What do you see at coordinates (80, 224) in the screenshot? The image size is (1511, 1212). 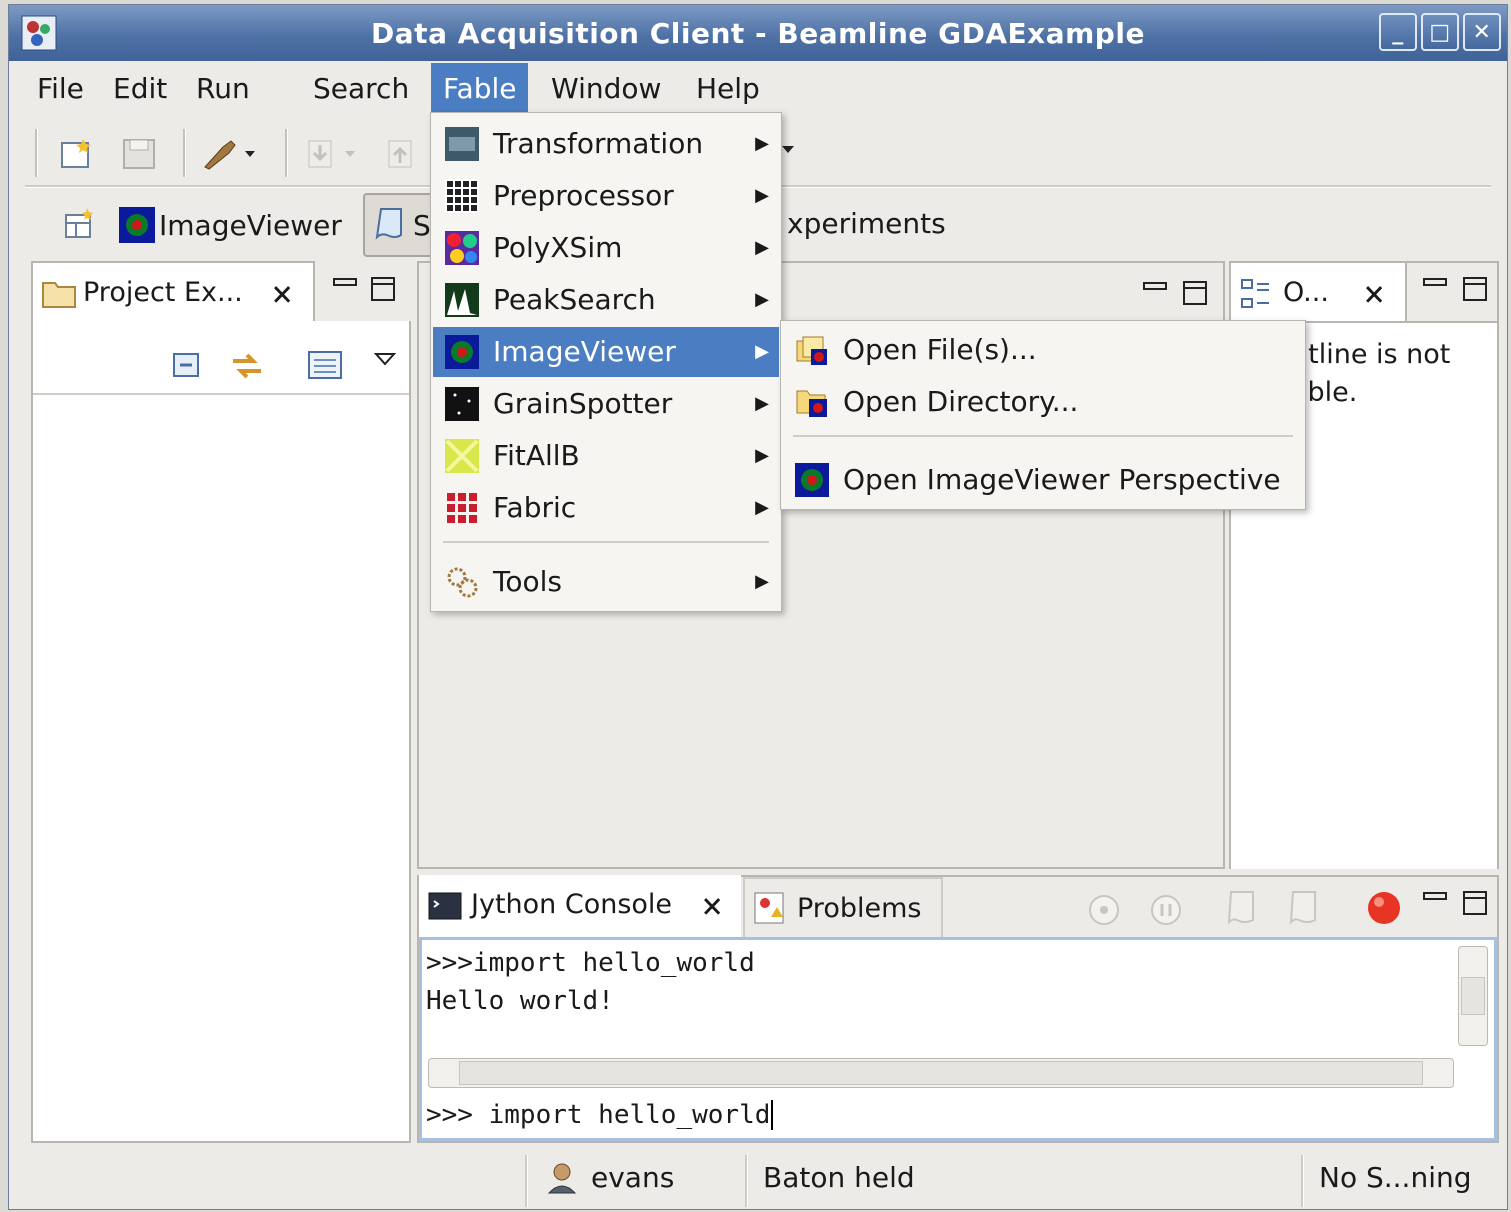 I see `open-perspective-icon` at bounding box center [80, 224].